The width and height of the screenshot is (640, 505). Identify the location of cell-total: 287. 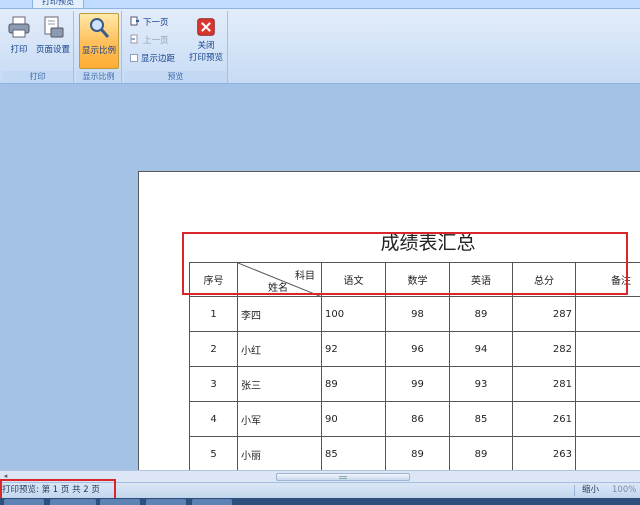
(544, 314).